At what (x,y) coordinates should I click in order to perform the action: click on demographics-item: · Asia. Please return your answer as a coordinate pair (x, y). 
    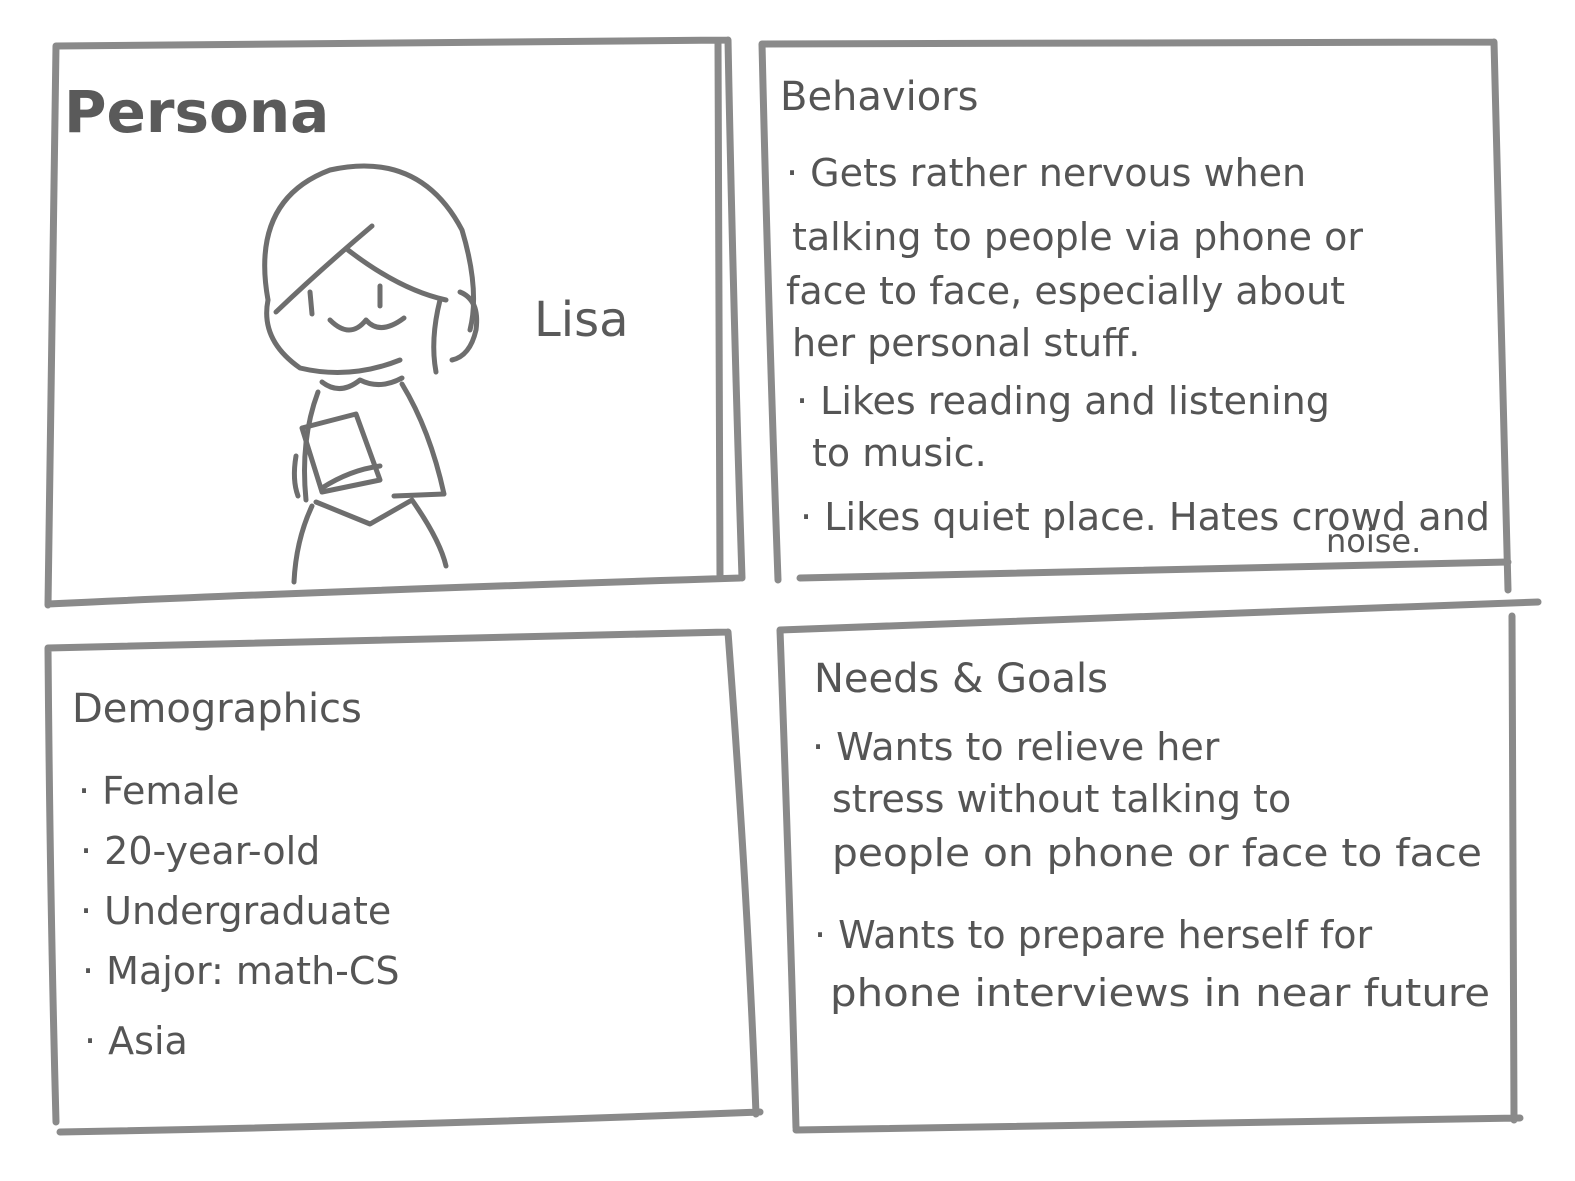
    Looking at the image, I should click on (136, 1041).